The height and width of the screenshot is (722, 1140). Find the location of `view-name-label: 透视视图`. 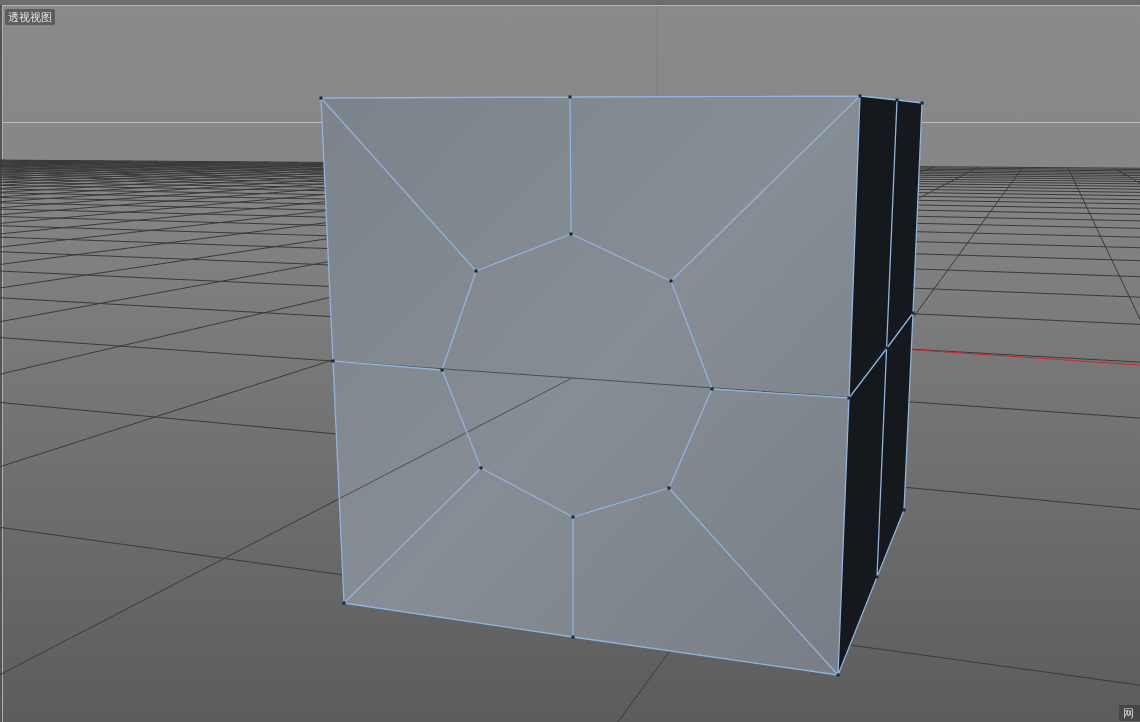

view-name-label: 透视视图 is located at coordinates (30, 17).